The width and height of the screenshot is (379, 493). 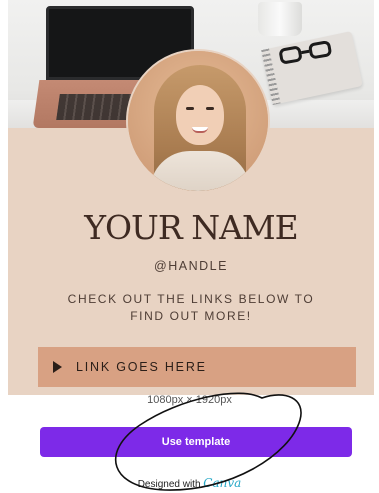 What do you see at coordinates (196, 442) in the screenshot?
I see `use-template-button: Use template` at bounding box center [196, 442].